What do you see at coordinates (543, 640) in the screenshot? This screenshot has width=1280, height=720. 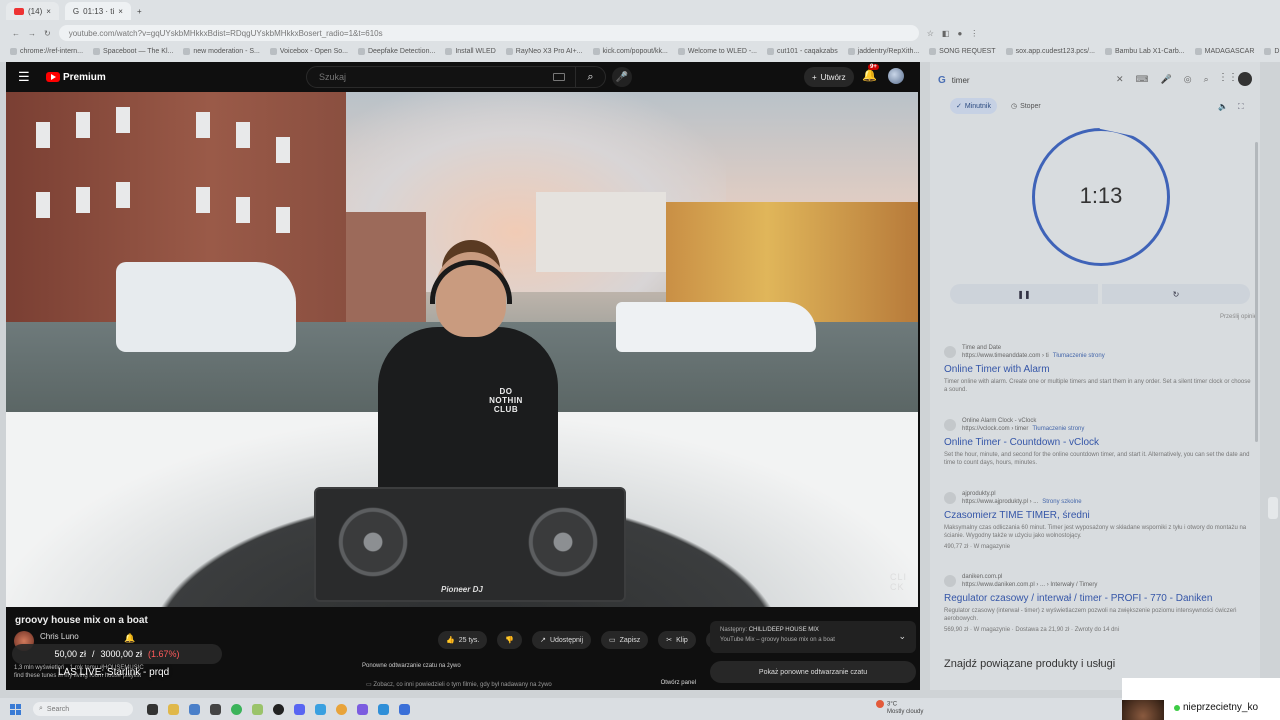 I see `share-icon: ↗` at bounding box center [543, 640].